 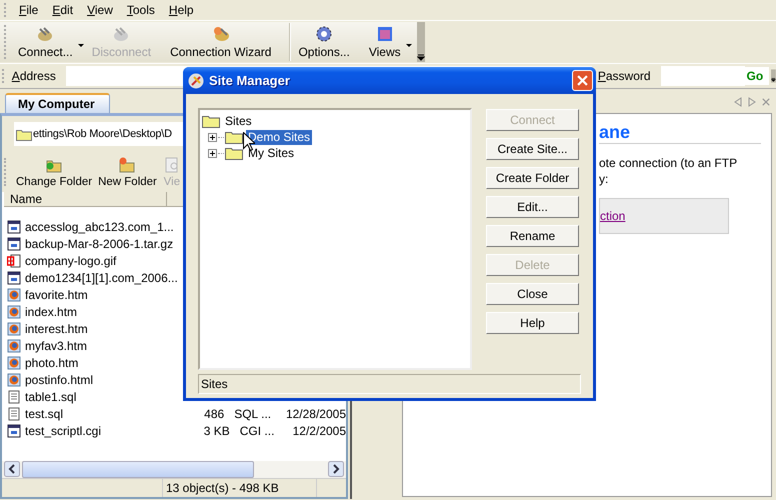 I want to click on status-text: 13 object(s) - 498 KB, so click(x=239, y=488).